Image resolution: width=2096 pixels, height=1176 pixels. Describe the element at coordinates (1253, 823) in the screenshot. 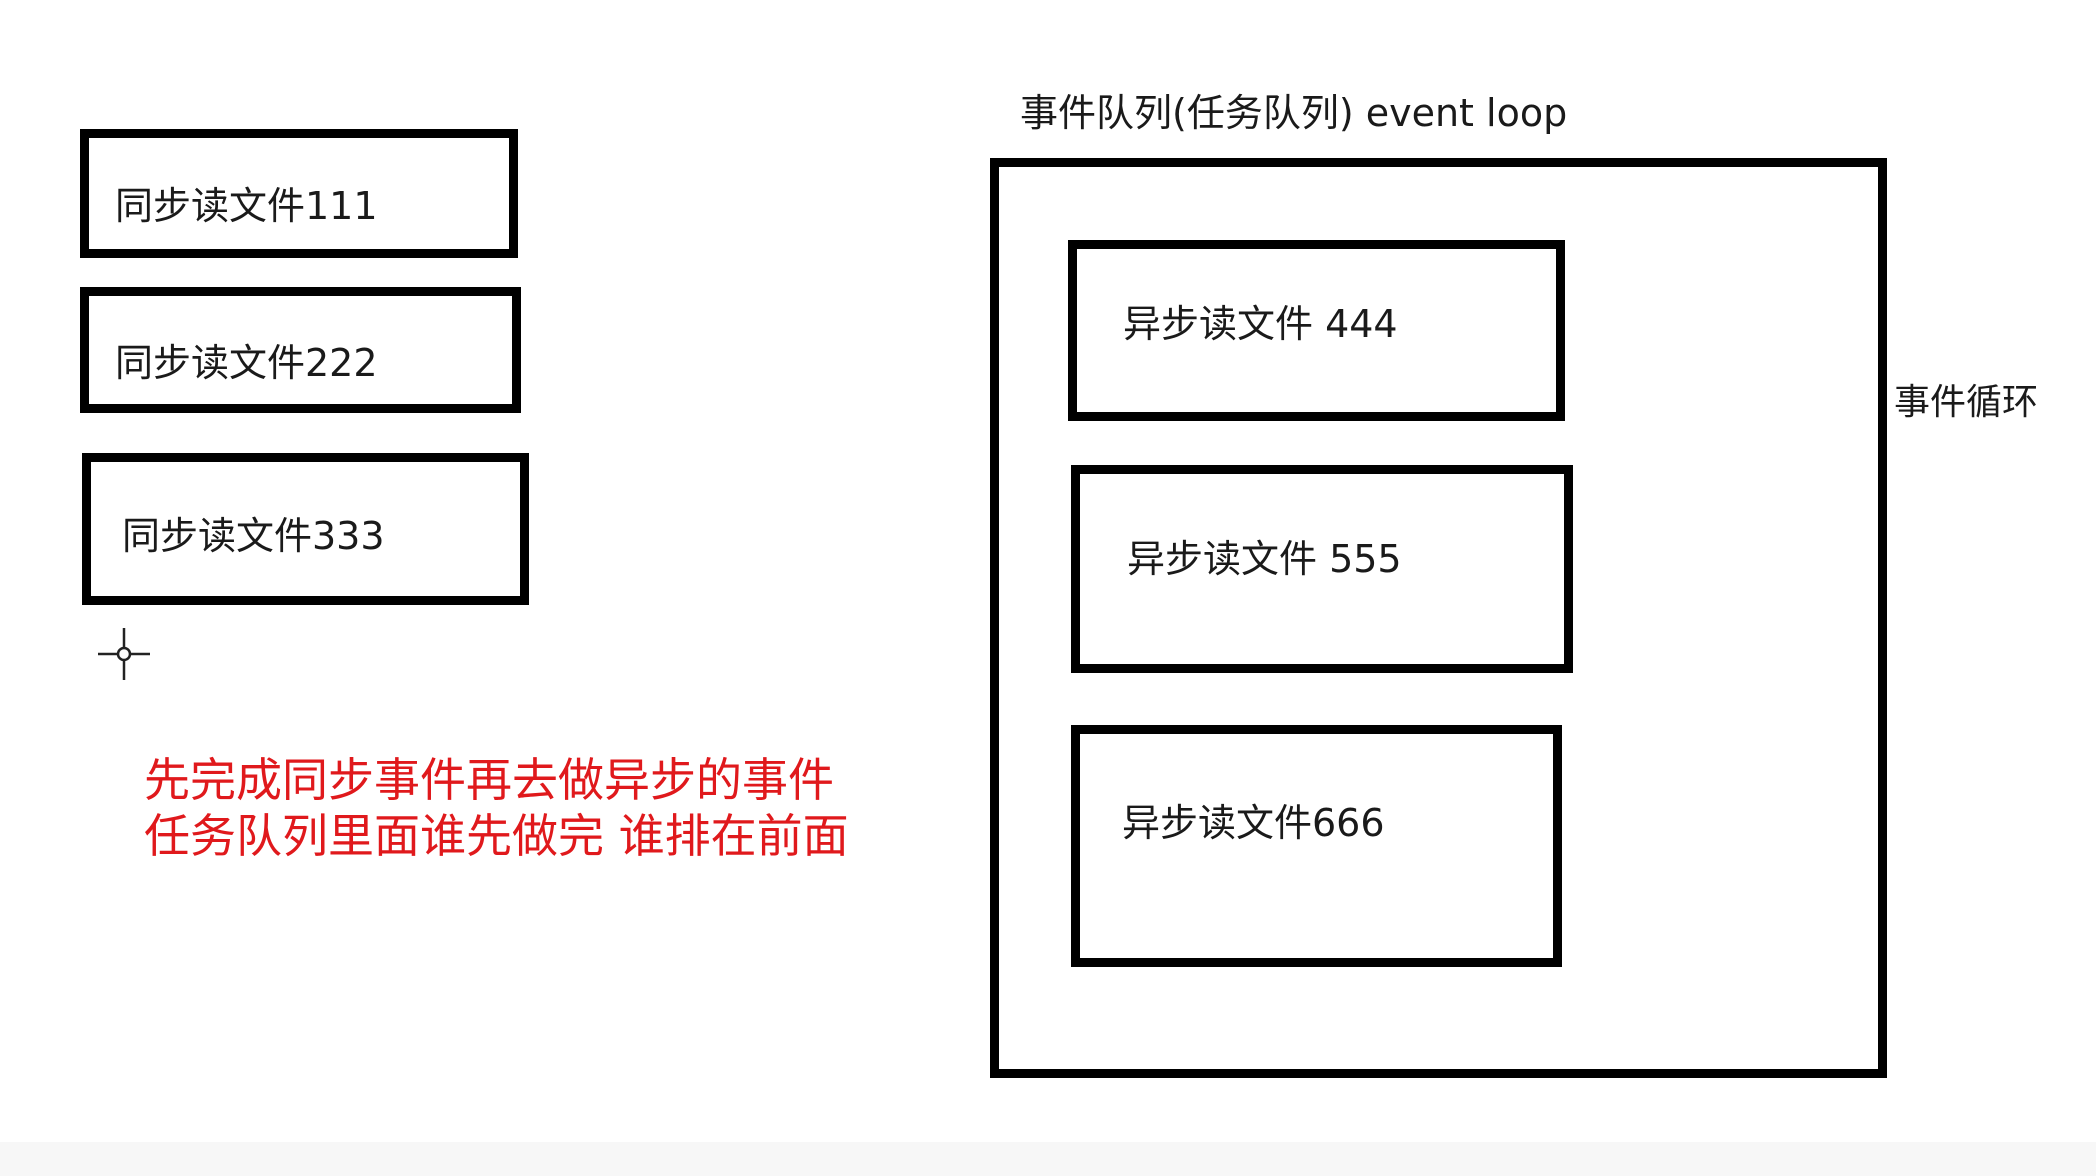

I see `async-task-label: 异步读文件666` at that location.